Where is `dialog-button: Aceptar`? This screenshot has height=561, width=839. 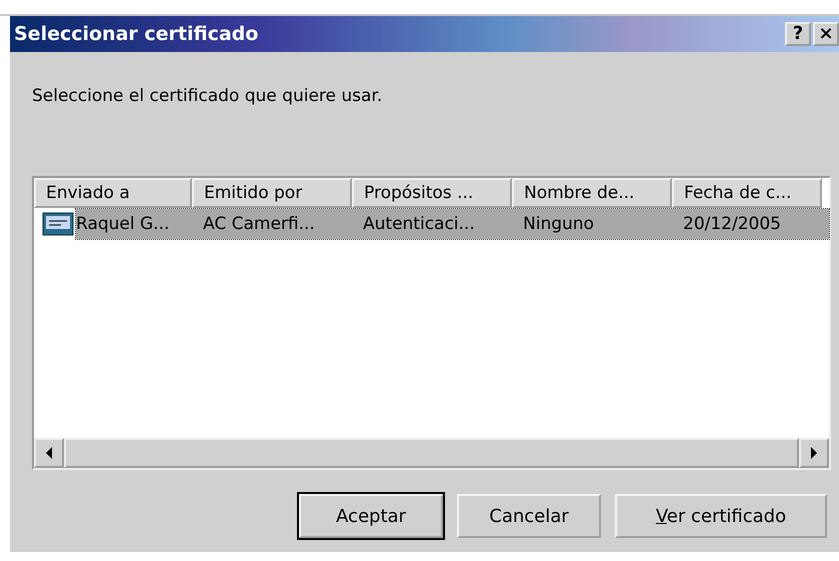
dialog-button: Aceptar is located at coordinates (371, 516).